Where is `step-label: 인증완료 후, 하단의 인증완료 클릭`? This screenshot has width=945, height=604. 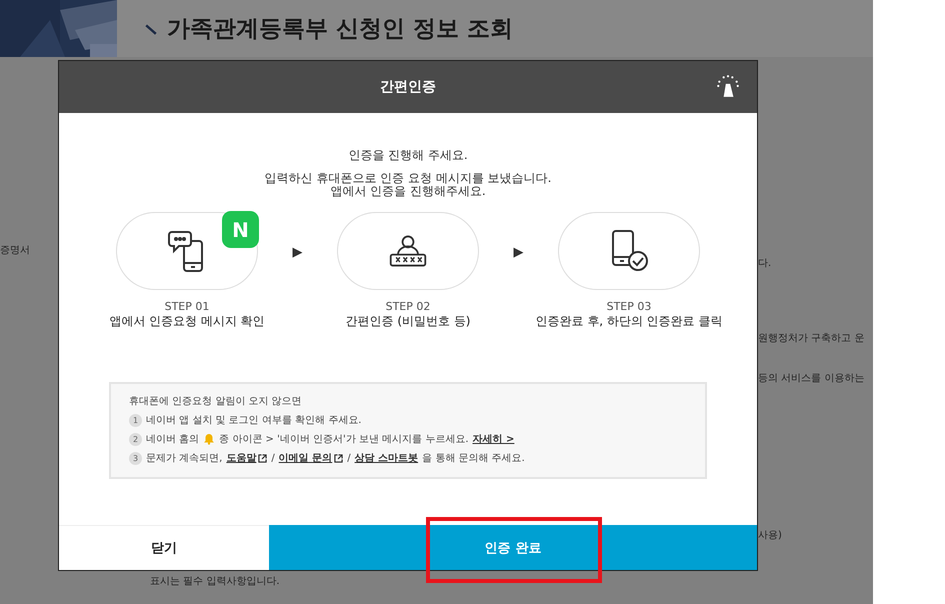
step-label: 인증완료 후, 하단의 인증완료 클릭 is located at coordinates (629, 321).